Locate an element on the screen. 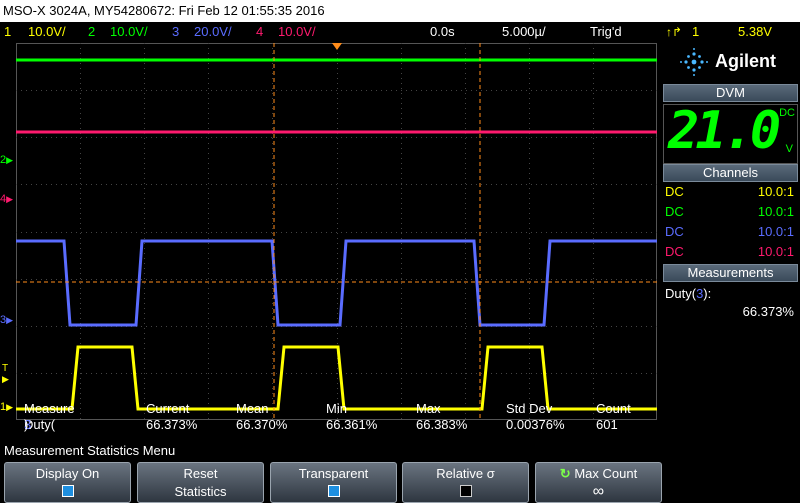  ch4-ground-marker: 4▶ is located at coordinates (6, 199).